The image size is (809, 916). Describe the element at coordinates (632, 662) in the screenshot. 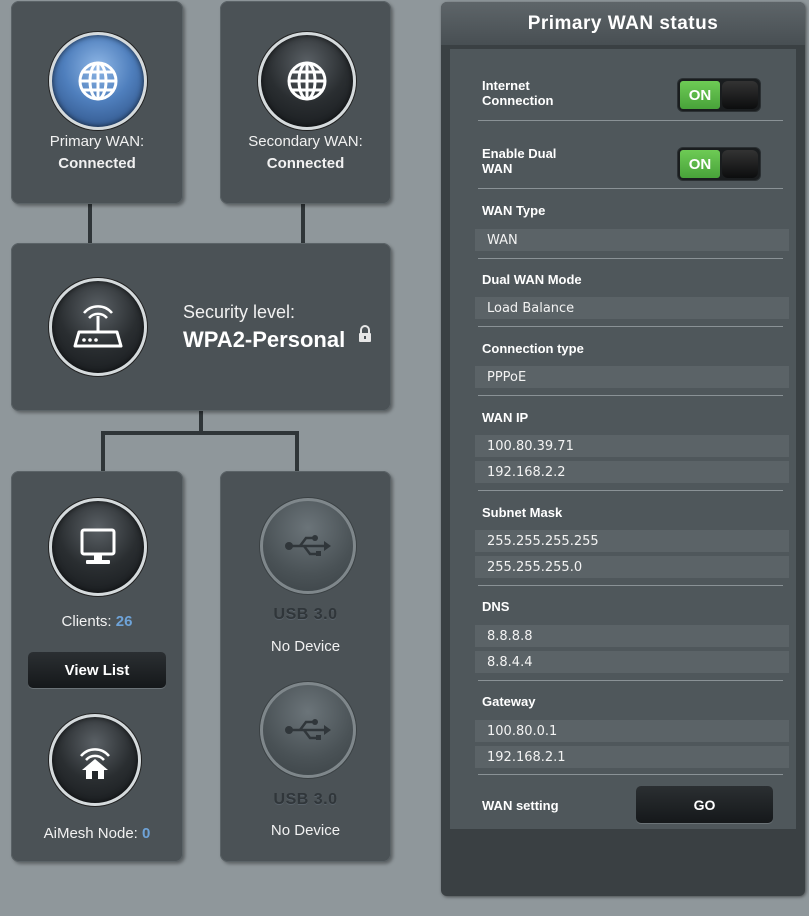

I see `dns-value-2: 8.8.4.4` at that location.